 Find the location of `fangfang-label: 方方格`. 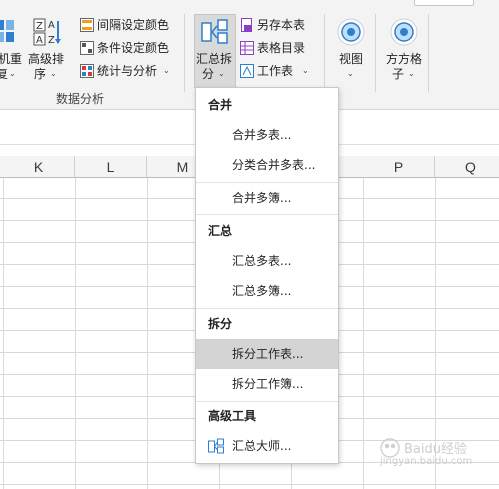

fangfang-label: 方方格 is located at coordinates (404, 59).